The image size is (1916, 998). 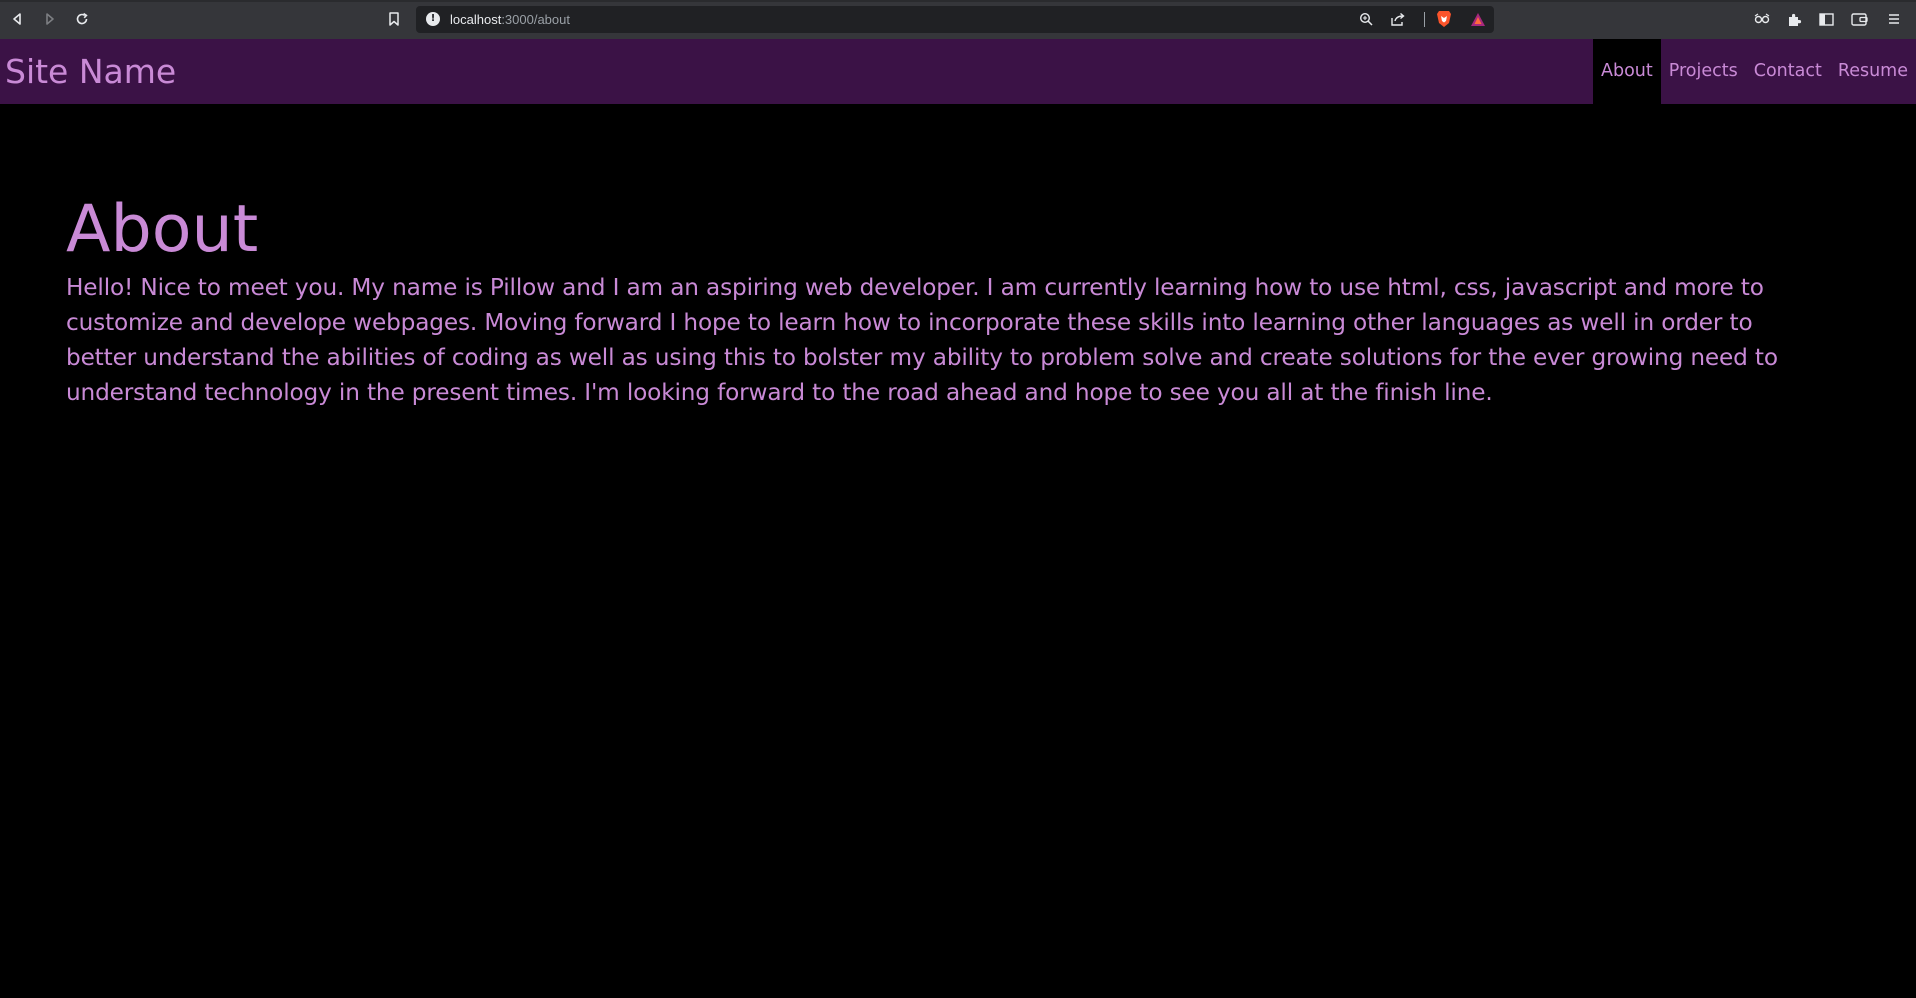 What do you see at coordinates (1424, 19) in the screenshot?
I see `omnibox-divider` at bounding box center [1424, 19].